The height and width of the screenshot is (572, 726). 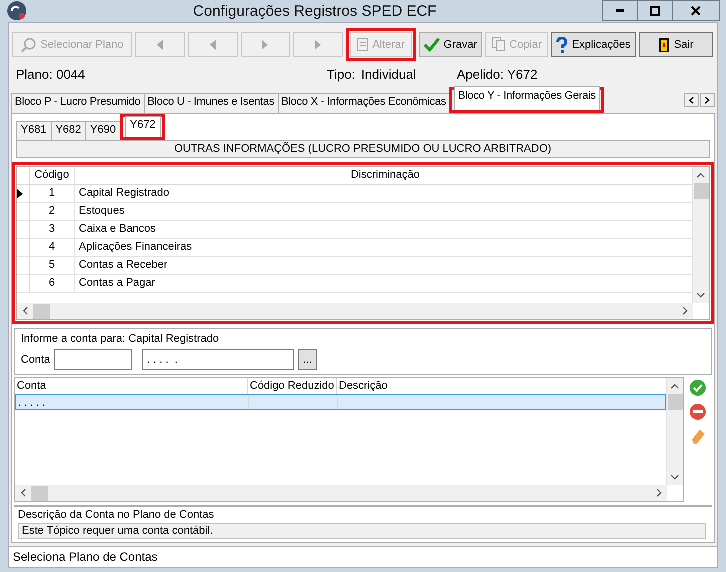 I want to click on search-icon, so click(x=28, y=44).